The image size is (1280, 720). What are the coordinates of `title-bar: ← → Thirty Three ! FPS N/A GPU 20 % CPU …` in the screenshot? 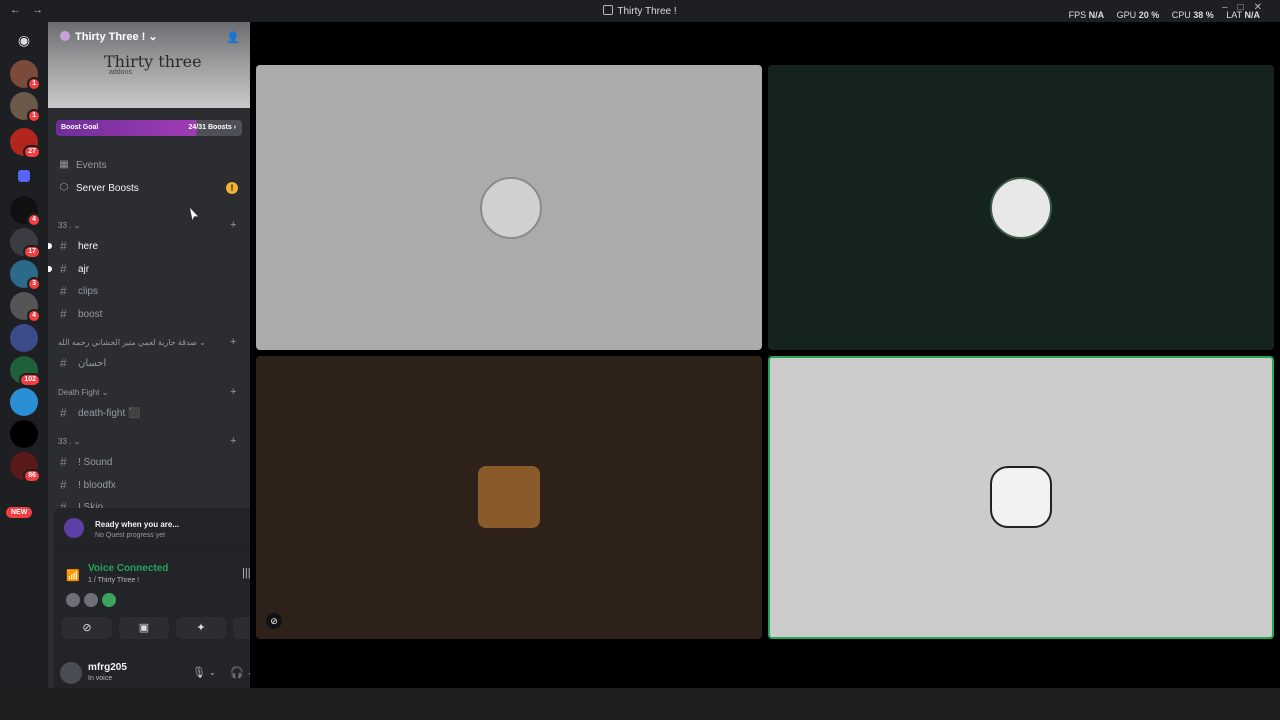 It's located at (640, 11).